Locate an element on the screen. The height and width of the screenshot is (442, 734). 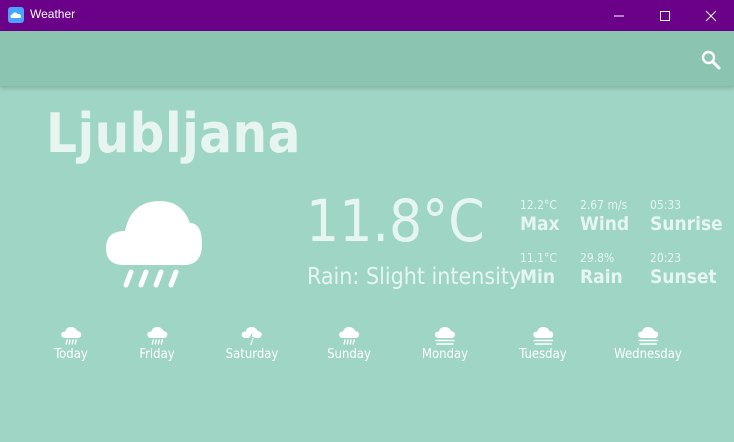
city-name: Ljubljana is located at coordinates (173, 133).